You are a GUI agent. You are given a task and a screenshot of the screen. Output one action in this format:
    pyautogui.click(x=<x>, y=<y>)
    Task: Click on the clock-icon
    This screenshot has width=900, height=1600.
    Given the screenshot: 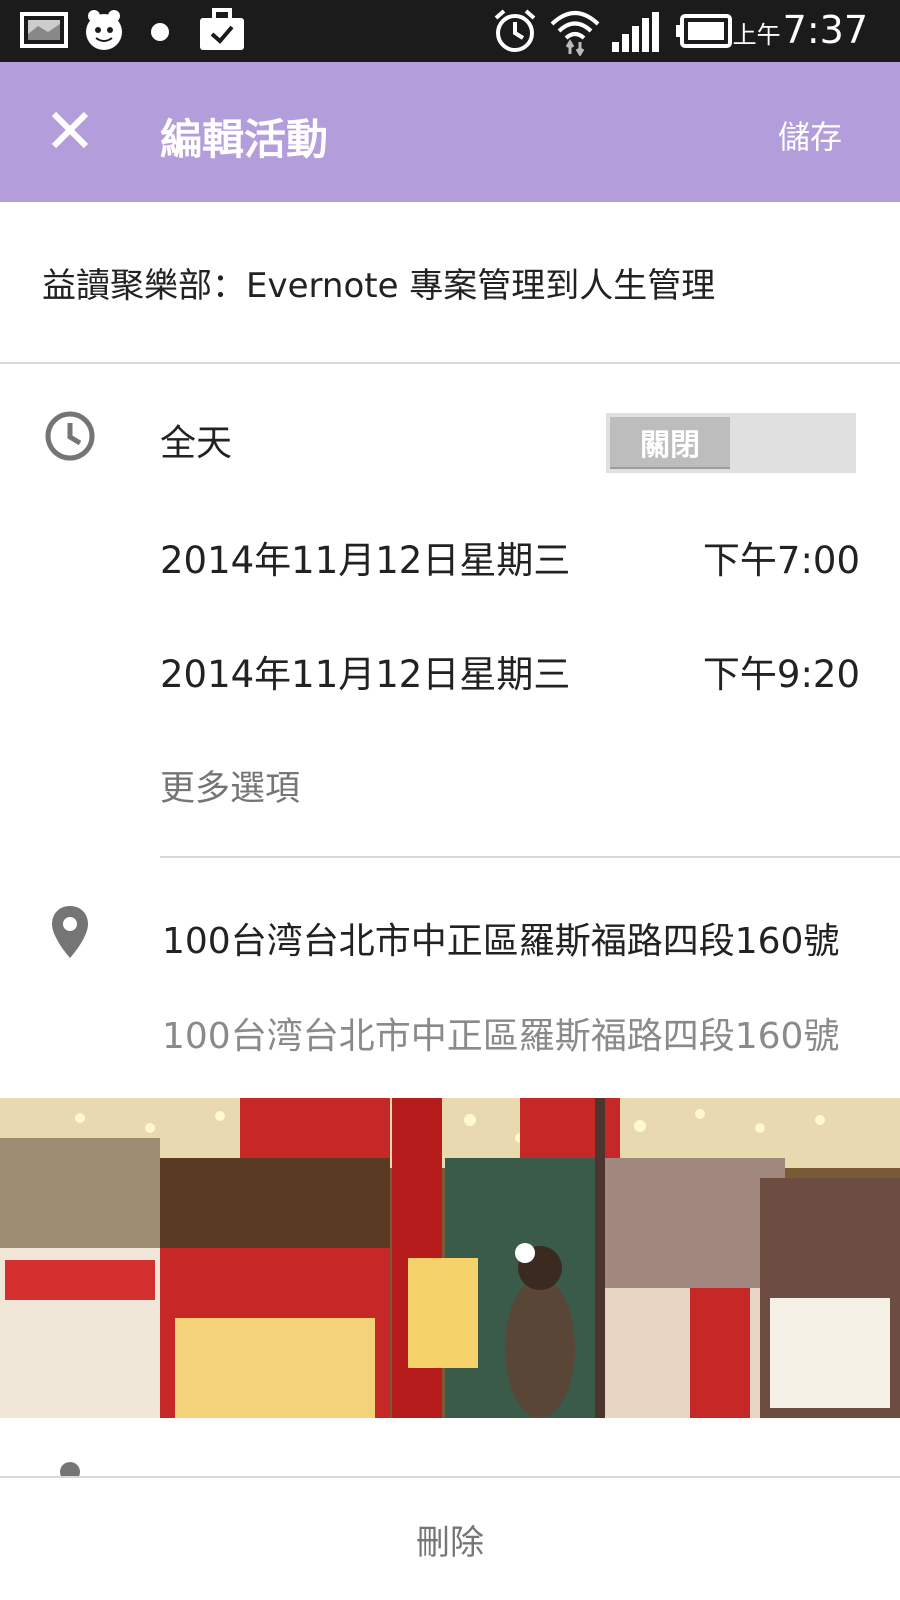 What is the action you would take?
    pyautogui.click(x=70, y=438)
    